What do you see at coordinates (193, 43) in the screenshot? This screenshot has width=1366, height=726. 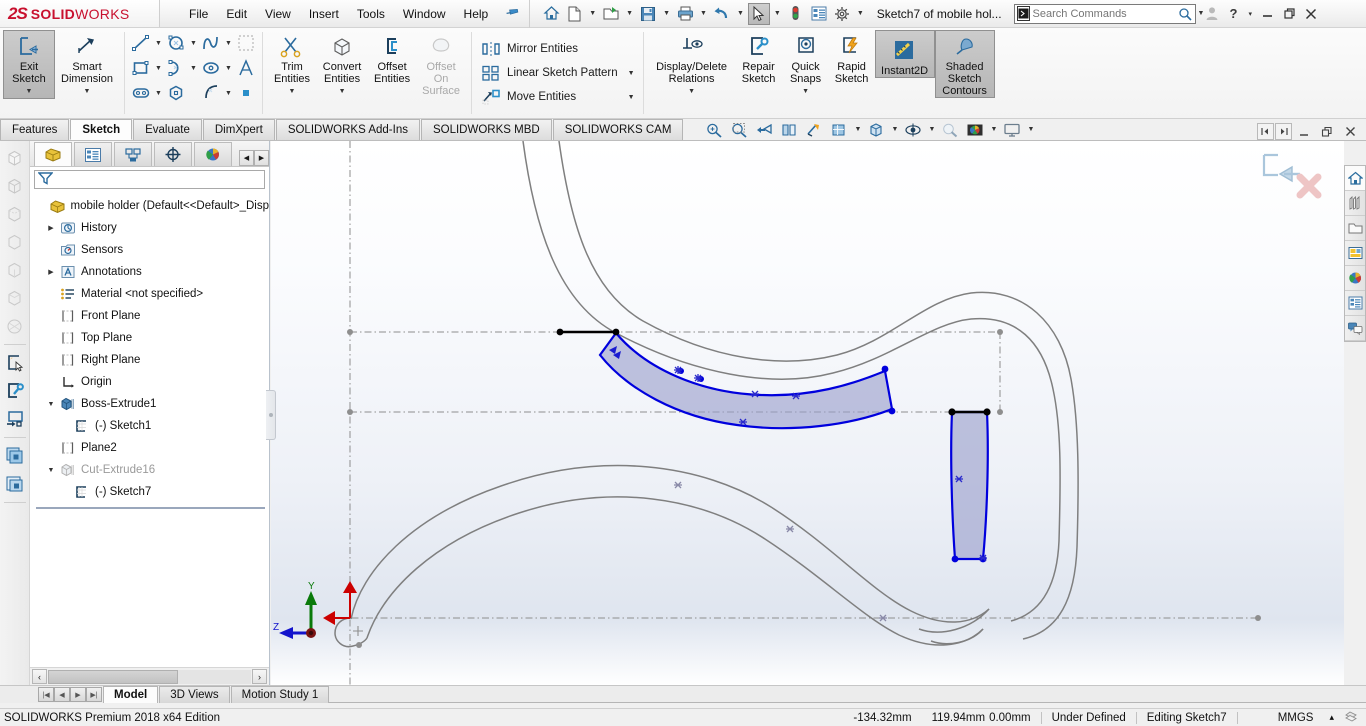 I see `circle-caret: ▼` at bounding box center [193, 43].